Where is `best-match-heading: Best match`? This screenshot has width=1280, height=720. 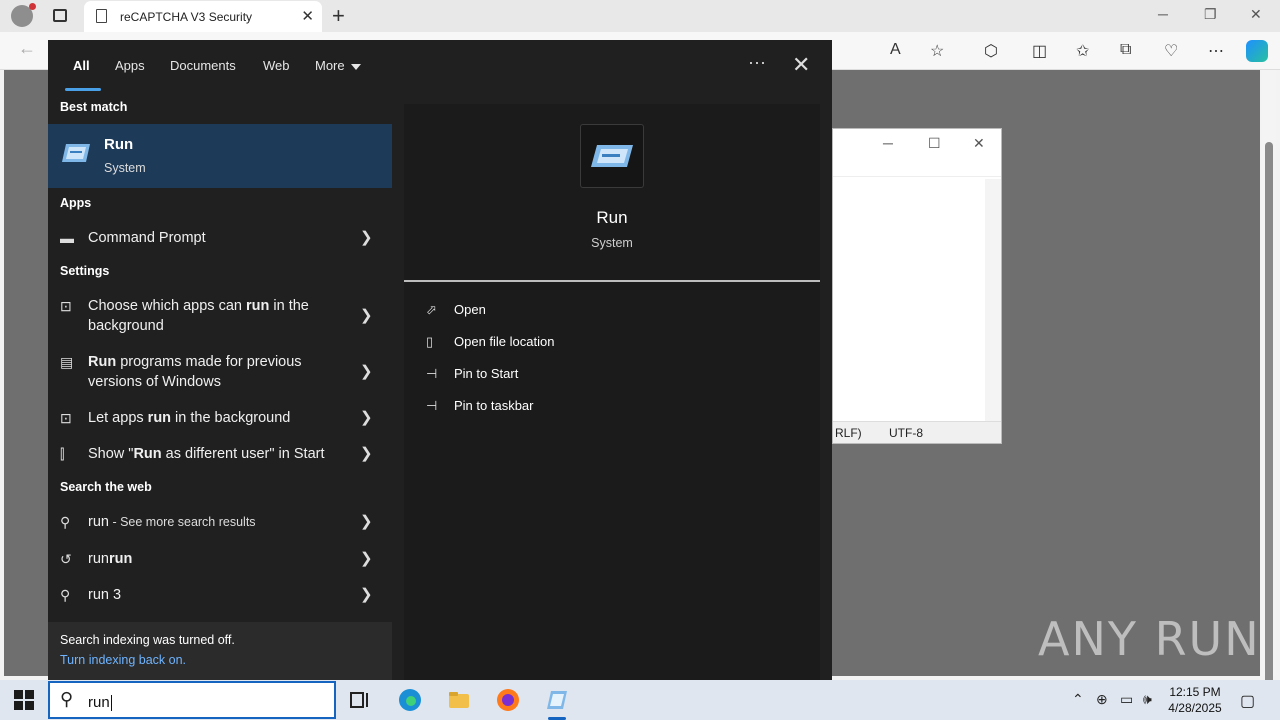
best-match-heading: Best match is located at coordinates (94, 107).